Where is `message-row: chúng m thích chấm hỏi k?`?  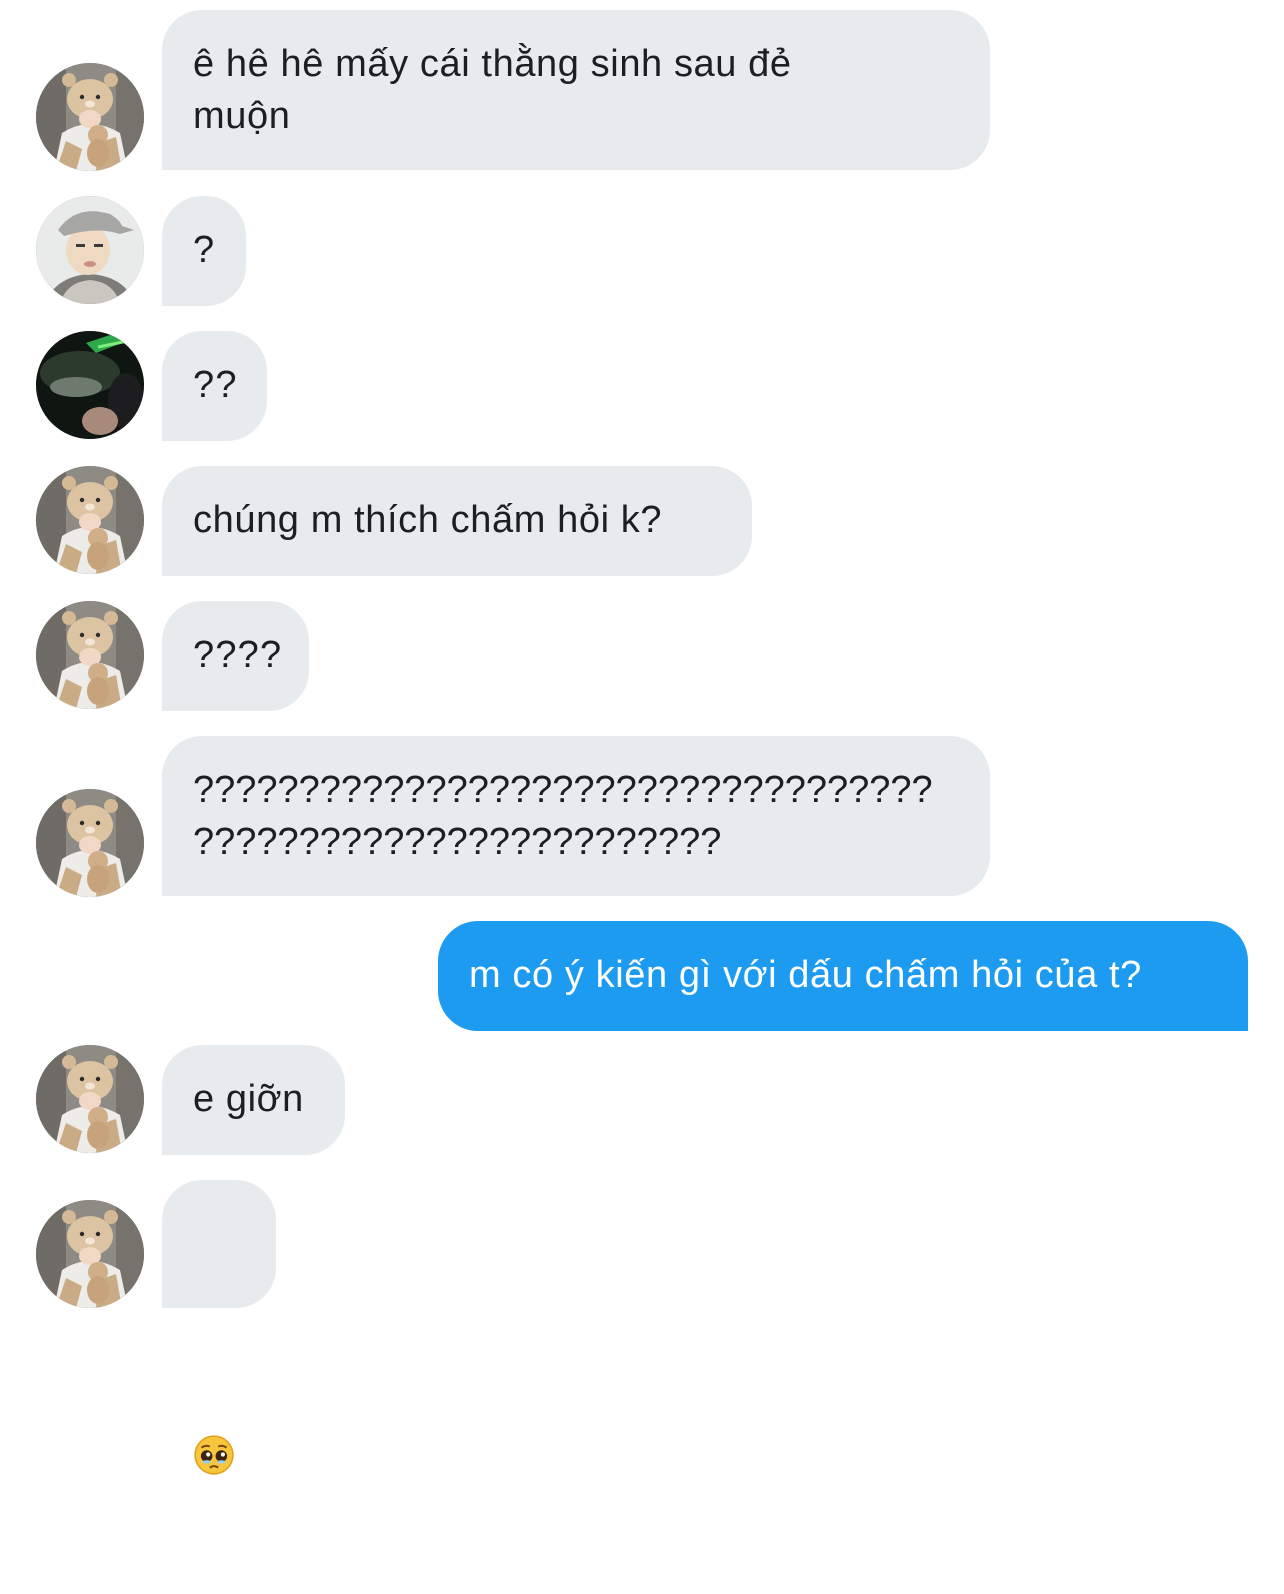 message-row: chúng m thích chấm hỏi k? is located at coordinates (642, 521).